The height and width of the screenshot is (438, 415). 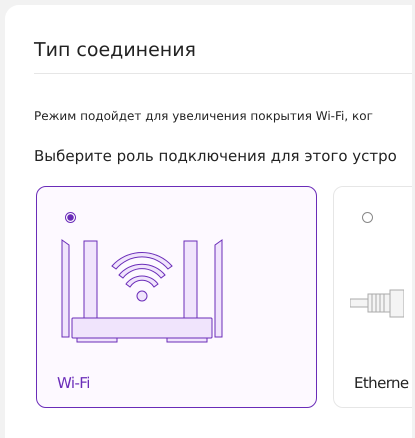 What do you see at coordinates (381, 383) in the screenshot?
I see `option-label: Etherne` at bounding box center [381, 383].